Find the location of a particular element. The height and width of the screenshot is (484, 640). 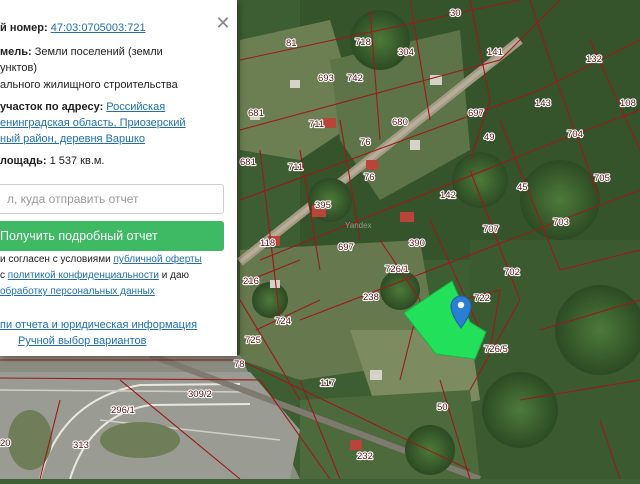

parcel-number-label: 724 is located at coordinates (283, 321).